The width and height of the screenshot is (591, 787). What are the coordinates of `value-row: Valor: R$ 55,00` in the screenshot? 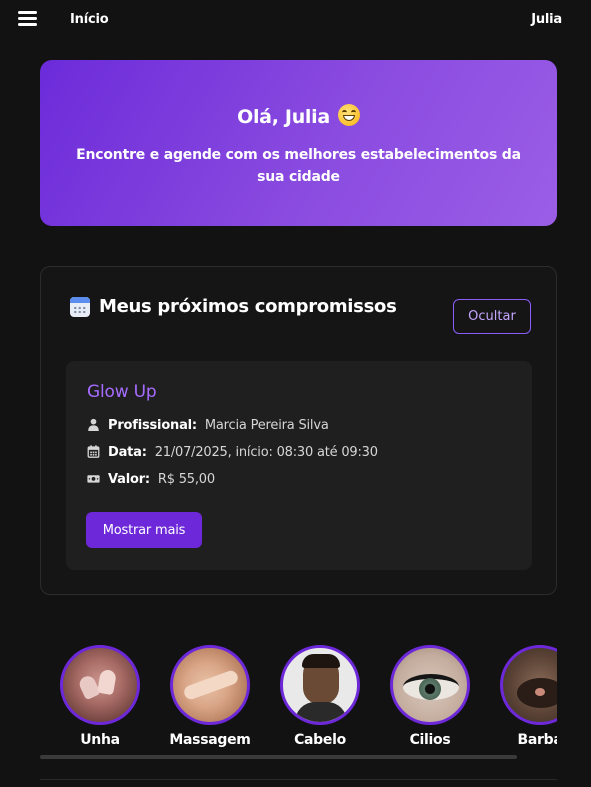 It's located at (151, 479).